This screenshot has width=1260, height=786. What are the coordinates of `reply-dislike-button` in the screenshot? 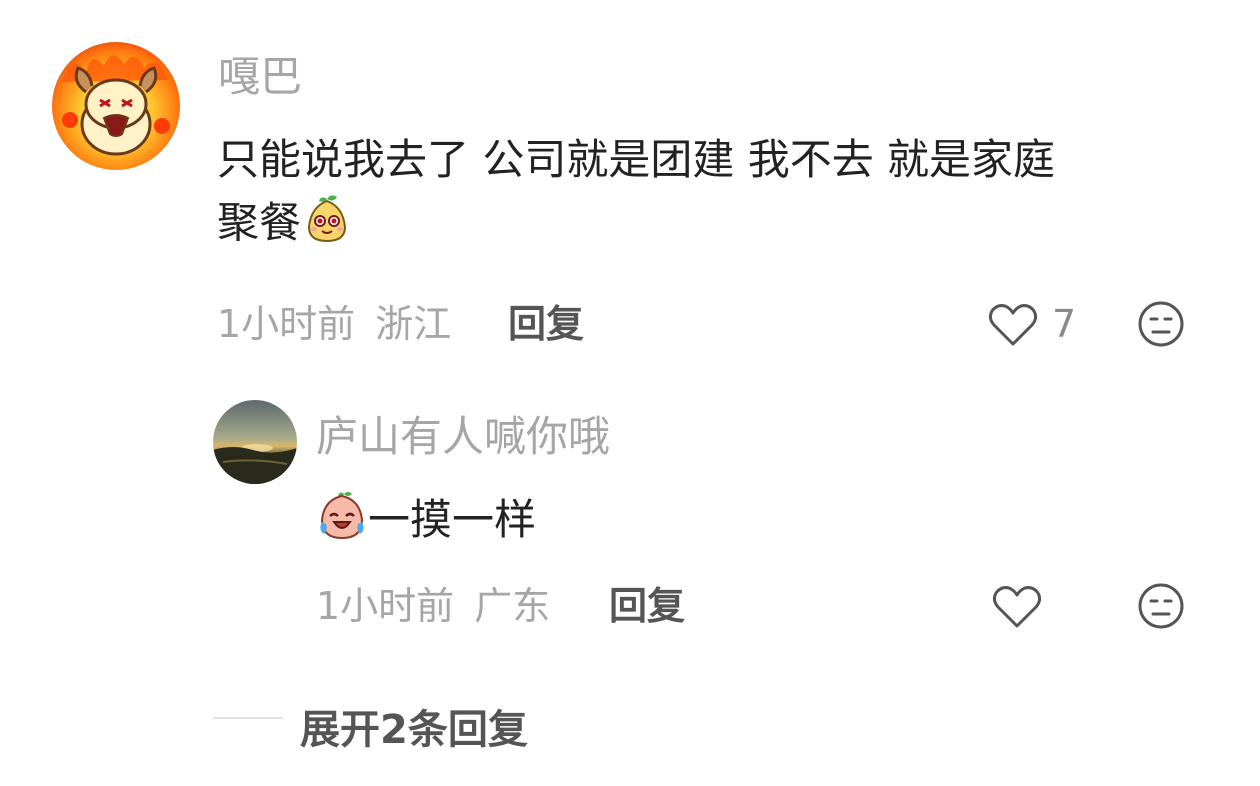 It's located at (1161, 608).